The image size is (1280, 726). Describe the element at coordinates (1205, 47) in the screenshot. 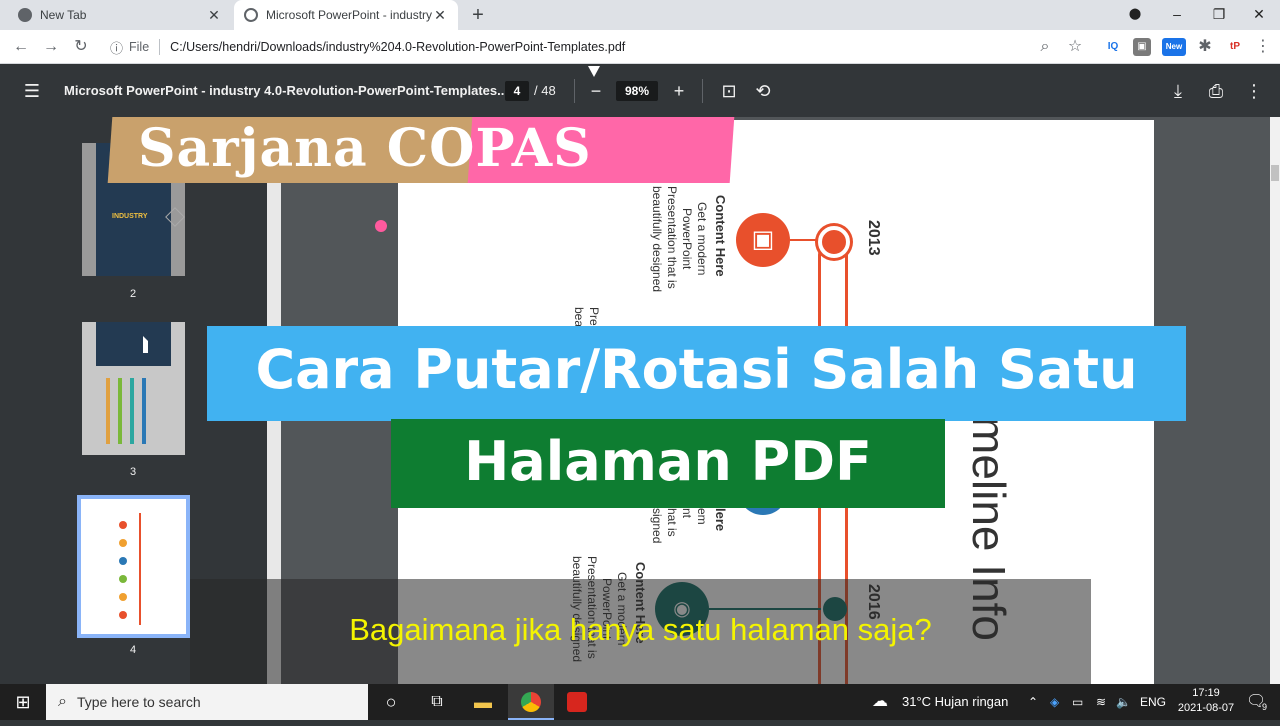

I see `puzzle-icon: ✱` at that location.